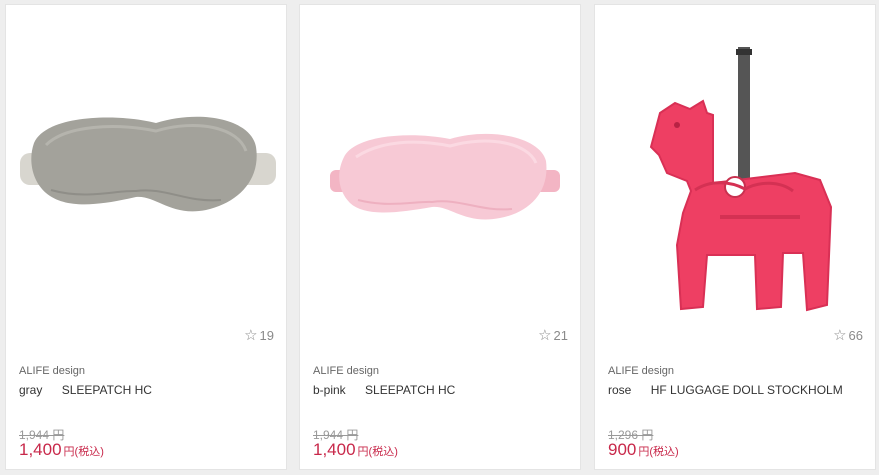 Image resolution: width=879 pixels, height=475 pixels. I want to click on favorite-count: ☆ 21, so click(553, 335).